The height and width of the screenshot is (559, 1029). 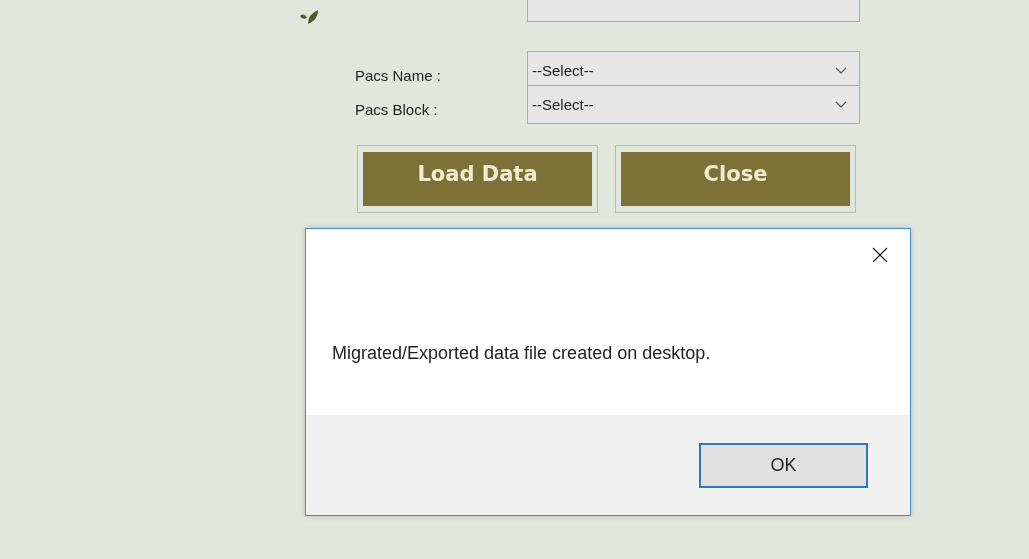 What do you see at coordinates (693, 104) in the screenshot?
I see `dropdown: --Select--` at bounding box center [693, 104].